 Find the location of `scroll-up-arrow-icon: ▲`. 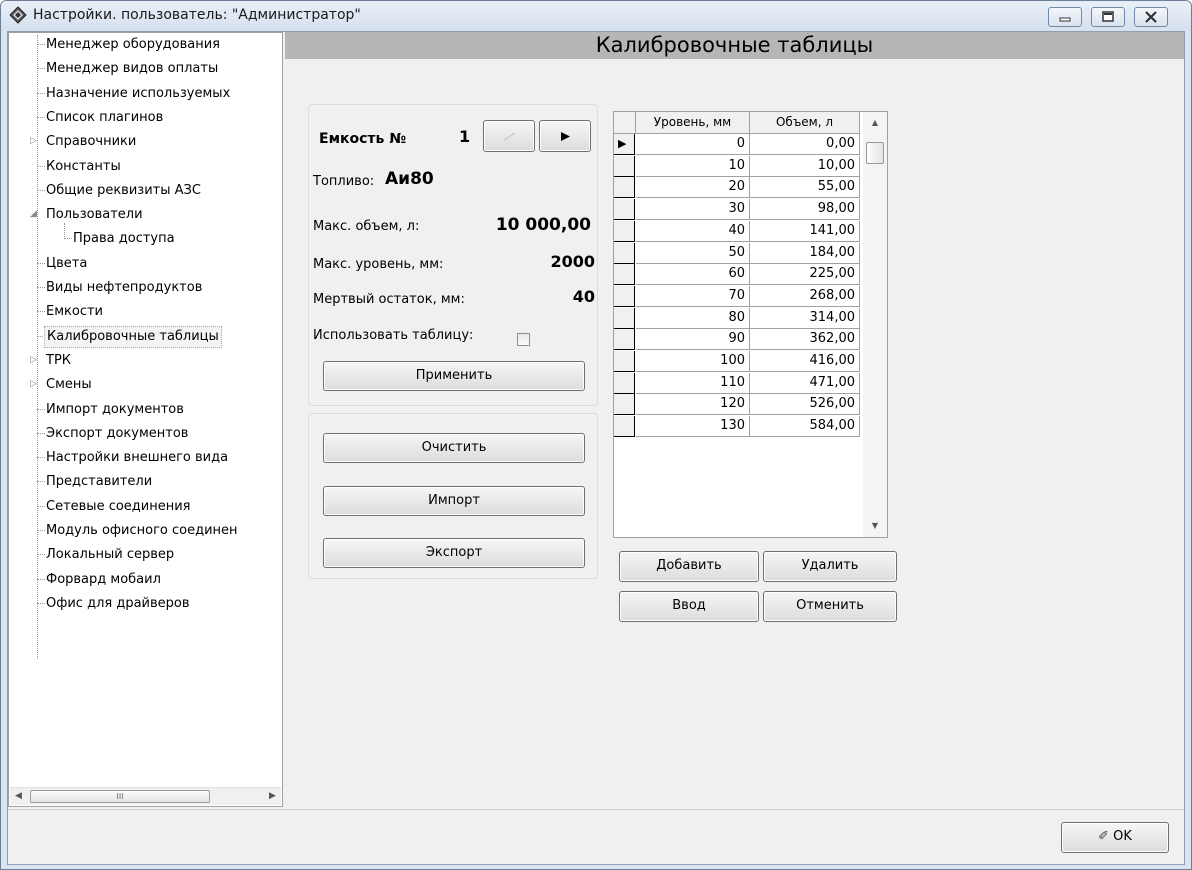

scroll-up-arrow-icon: ▲ is located at coordinates (875, 123).